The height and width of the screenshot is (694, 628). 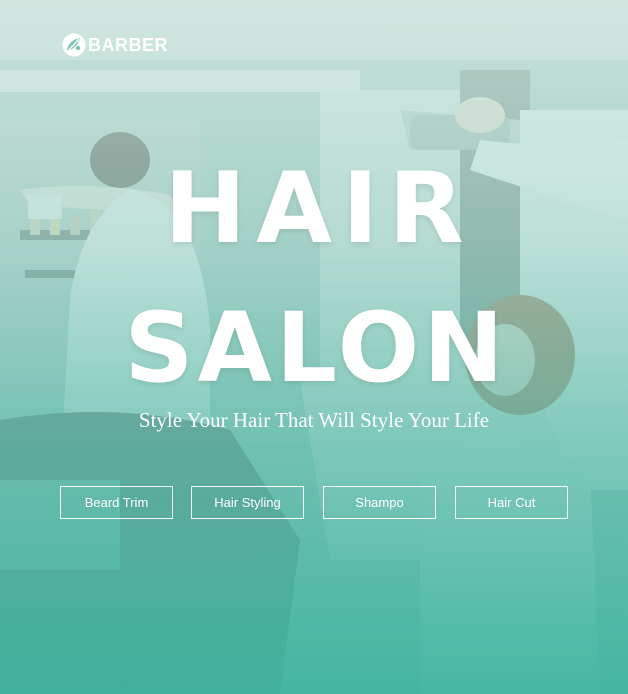 I want to click on services-button-group: Beard Trim Hair Styling Shampo Hair Cut, so click(x=315, y=503).